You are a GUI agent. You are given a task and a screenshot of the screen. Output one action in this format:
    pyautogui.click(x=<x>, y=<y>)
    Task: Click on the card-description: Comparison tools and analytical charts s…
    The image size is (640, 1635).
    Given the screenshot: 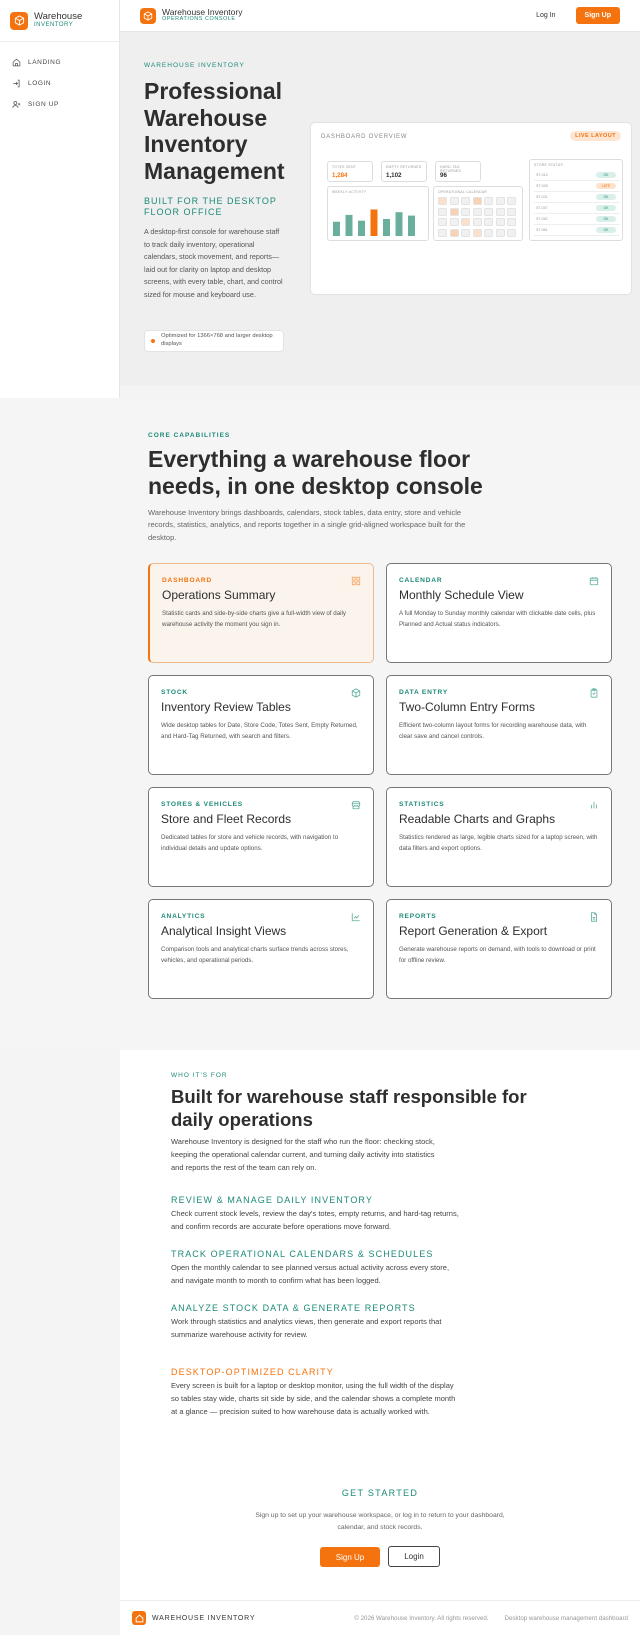 What is the action you would take?
    pyautogui.click(x=255, y=955)
    